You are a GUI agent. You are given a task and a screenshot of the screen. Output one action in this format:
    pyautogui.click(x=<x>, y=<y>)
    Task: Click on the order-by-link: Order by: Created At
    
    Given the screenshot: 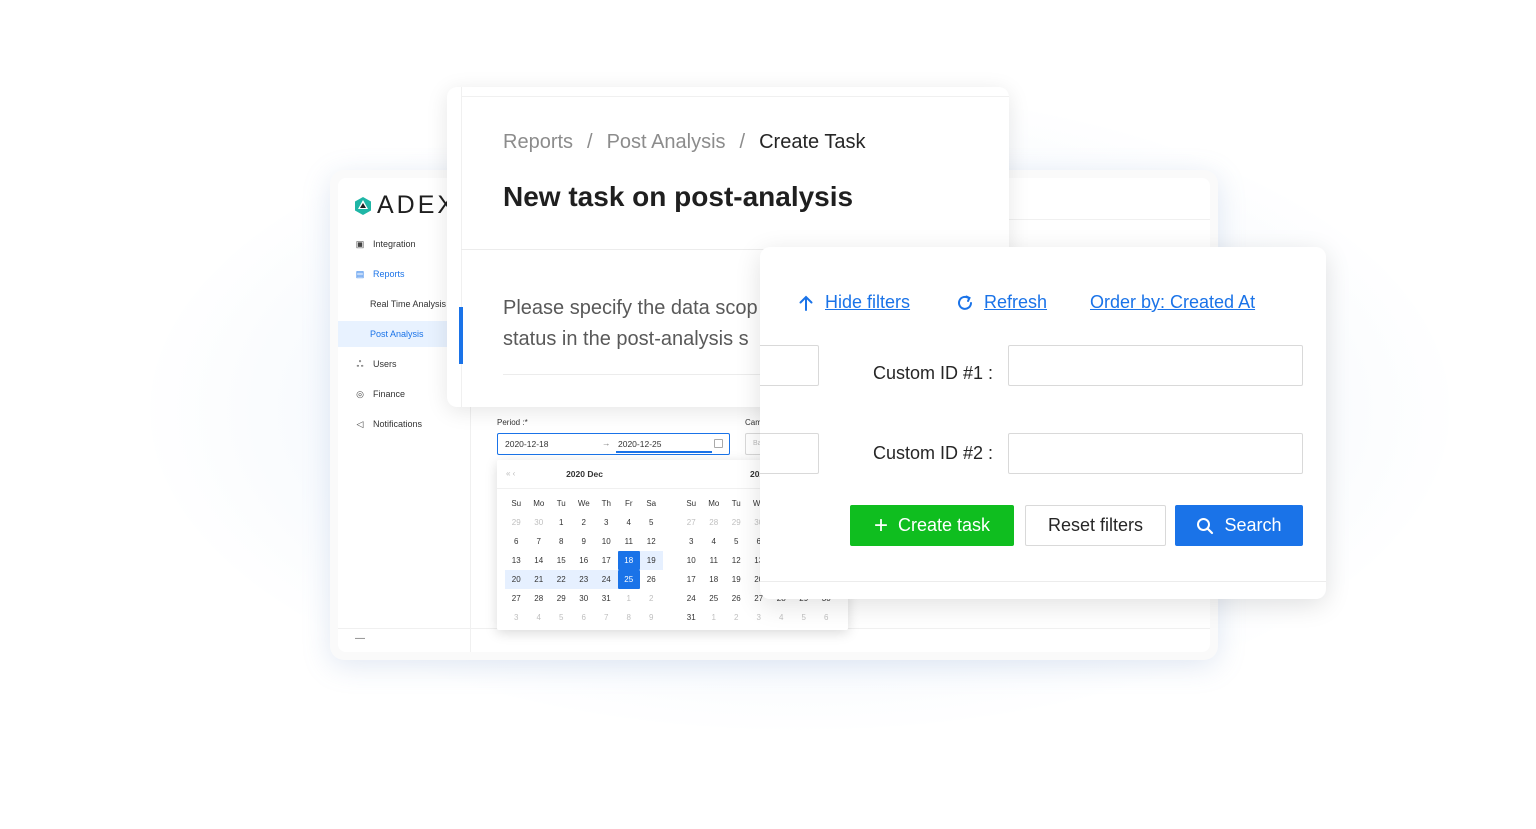 What is the action you would take?
    pyautogui.click(x=1172, y=302)
    